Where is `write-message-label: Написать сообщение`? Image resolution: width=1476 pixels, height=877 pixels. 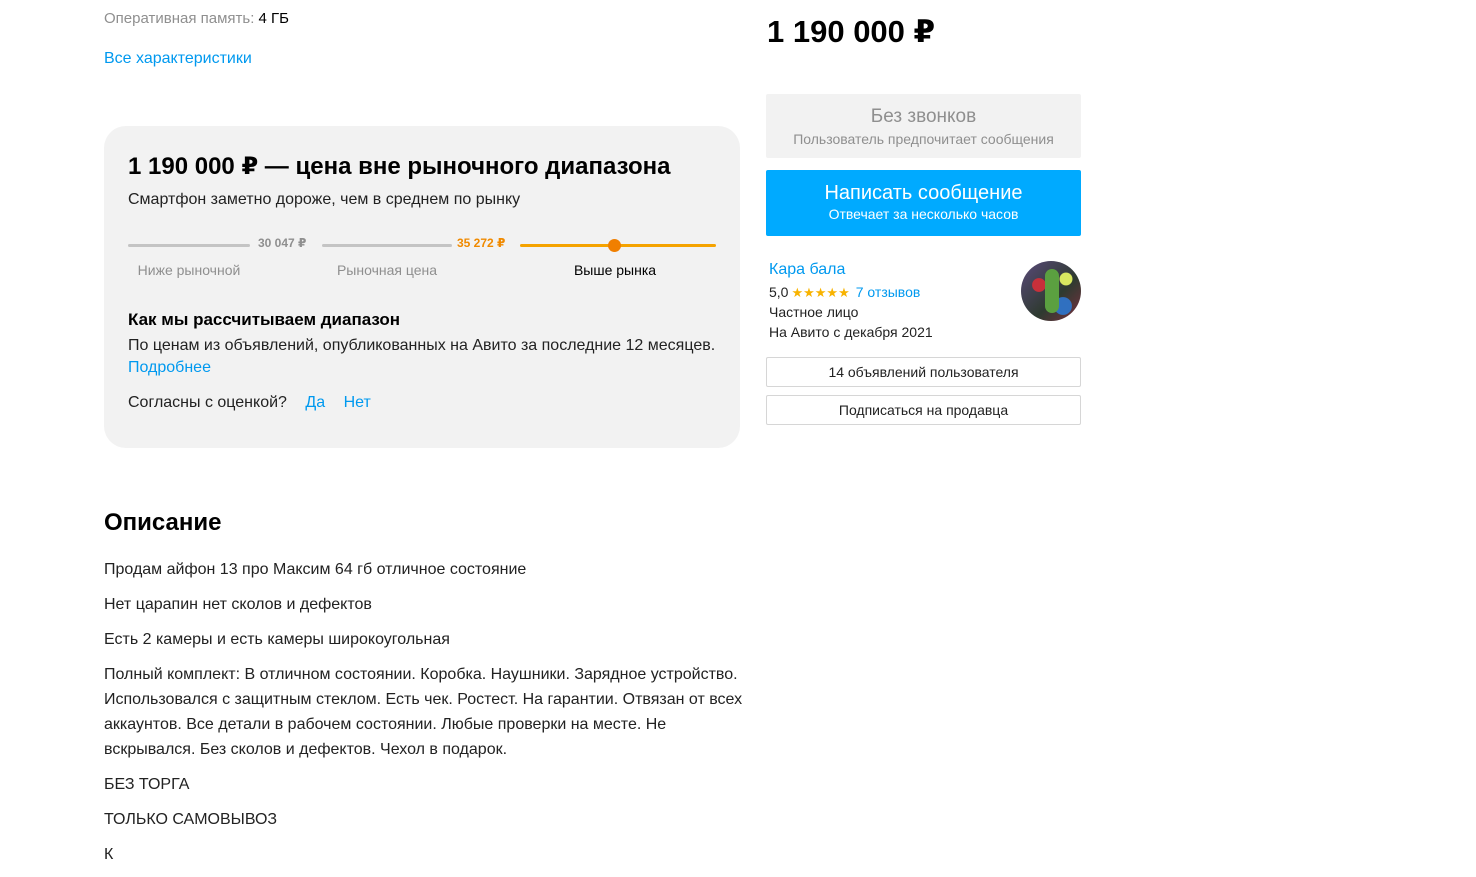 write-message-label: Написать сообщение is located at coordinates (923, 193).